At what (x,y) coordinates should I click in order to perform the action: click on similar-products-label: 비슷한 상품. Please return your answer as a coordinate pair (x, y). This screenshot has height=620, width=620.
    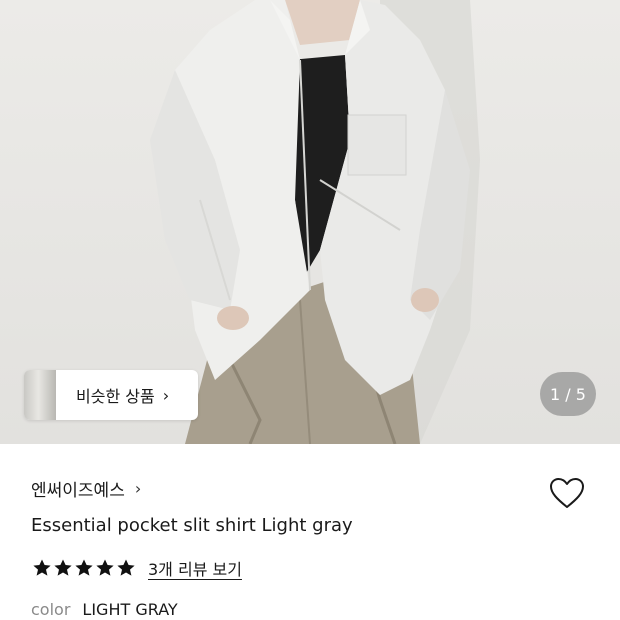
    Looking at the image, I should click on (115, 396).